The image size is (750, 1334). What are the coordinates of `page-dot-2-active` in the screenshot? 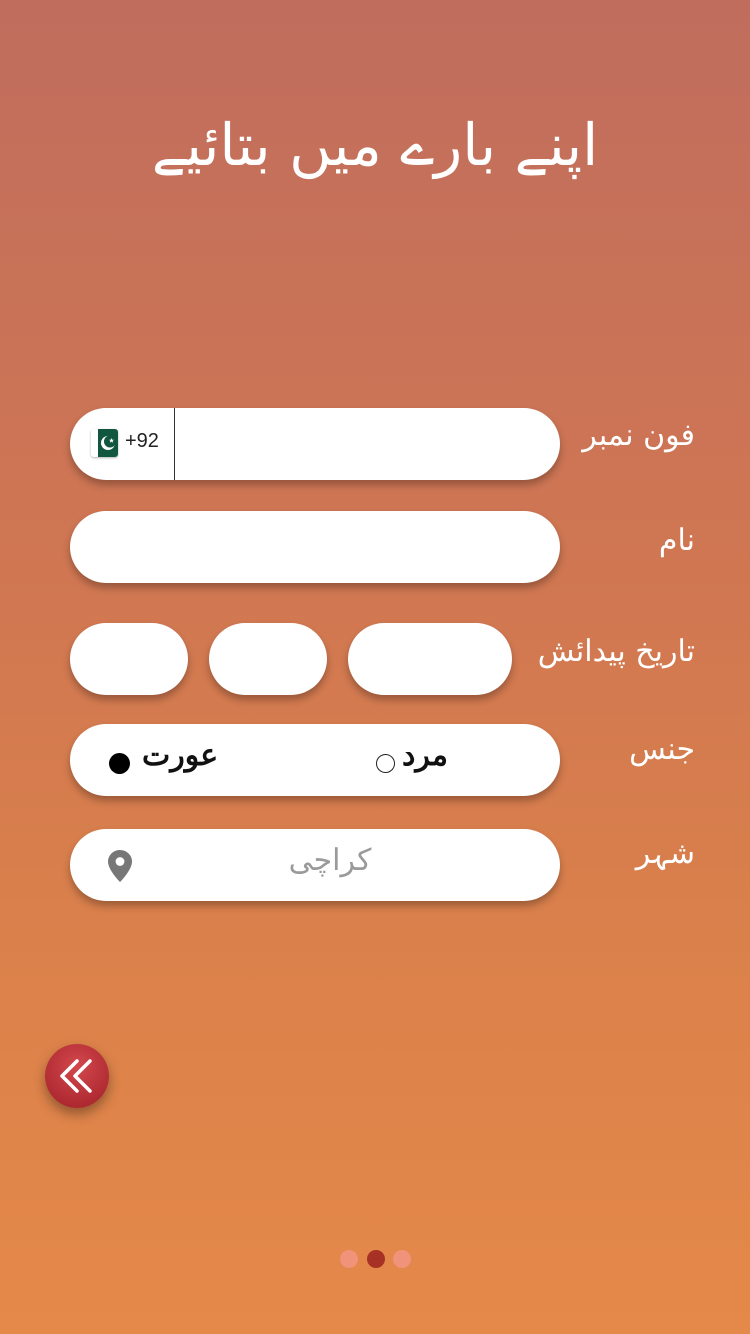 It's located at (376, 1259).